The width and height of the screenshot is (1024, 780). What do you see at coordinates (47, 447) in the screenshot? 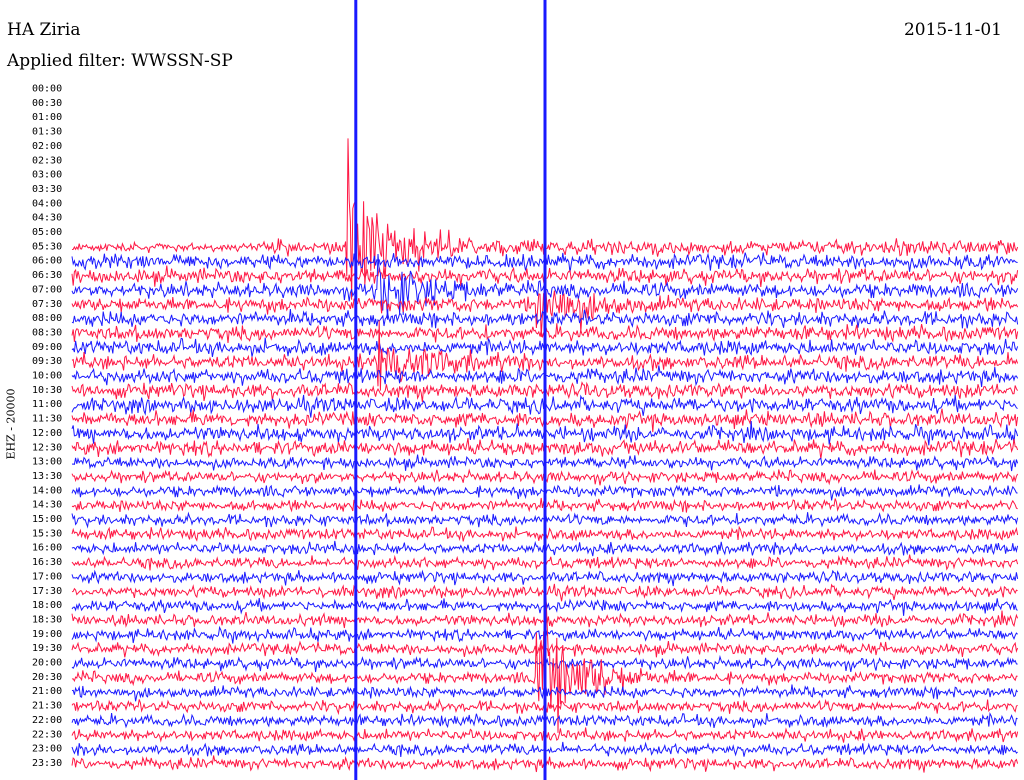
I see `time-tick-label: 12:30` at bounding box center [47, 447].